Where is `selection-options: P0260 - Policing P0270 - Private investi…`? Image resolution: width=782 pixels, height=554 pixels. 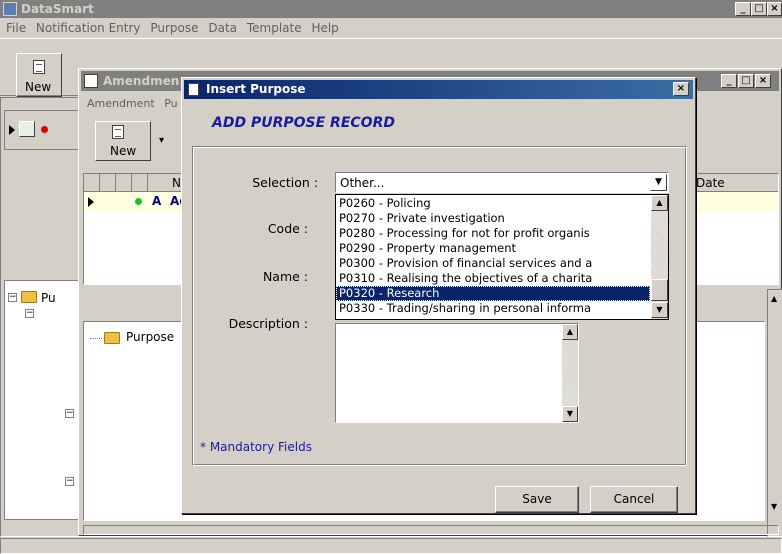
selection-options: P0260 - Policing P0270 - Private investi… is located at coordinates (493, 256).